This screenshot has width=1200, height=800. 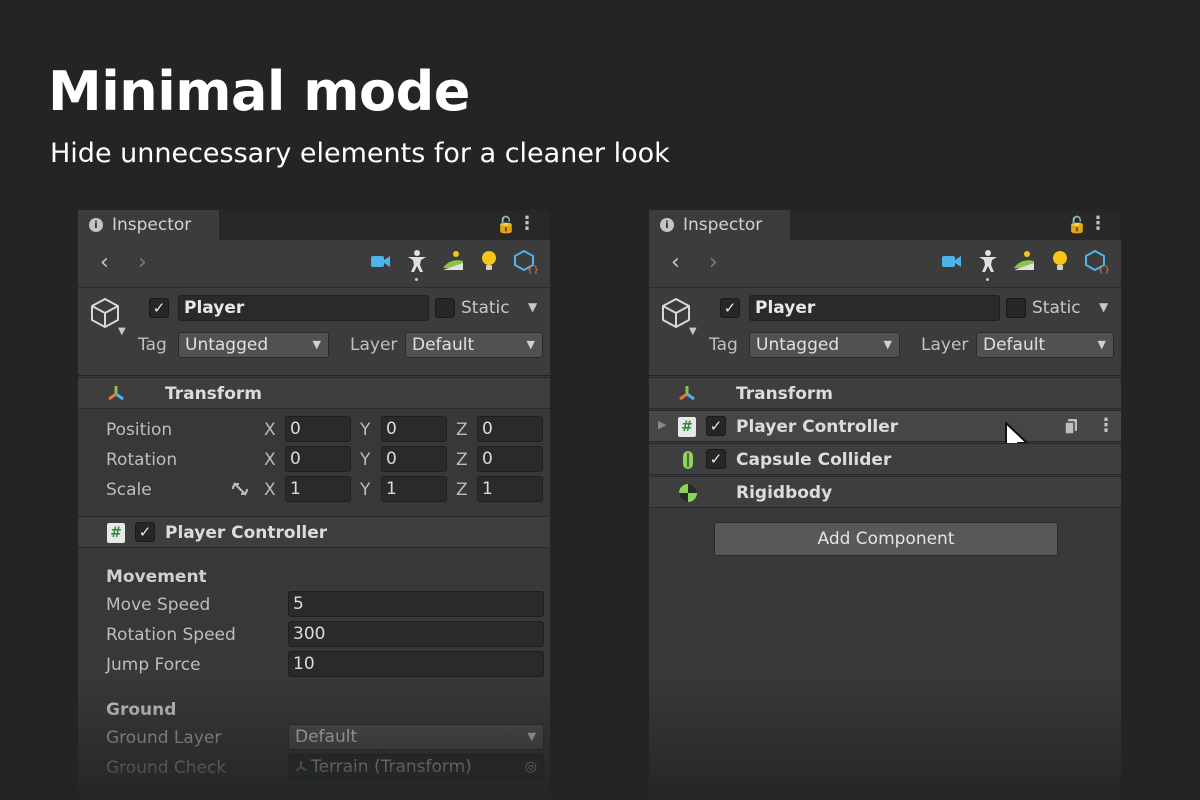 What do you see at coordinates (246, 533) in the screenshot?
I see `player-controller-title: Player Controller` at bounding box center [246, 533].